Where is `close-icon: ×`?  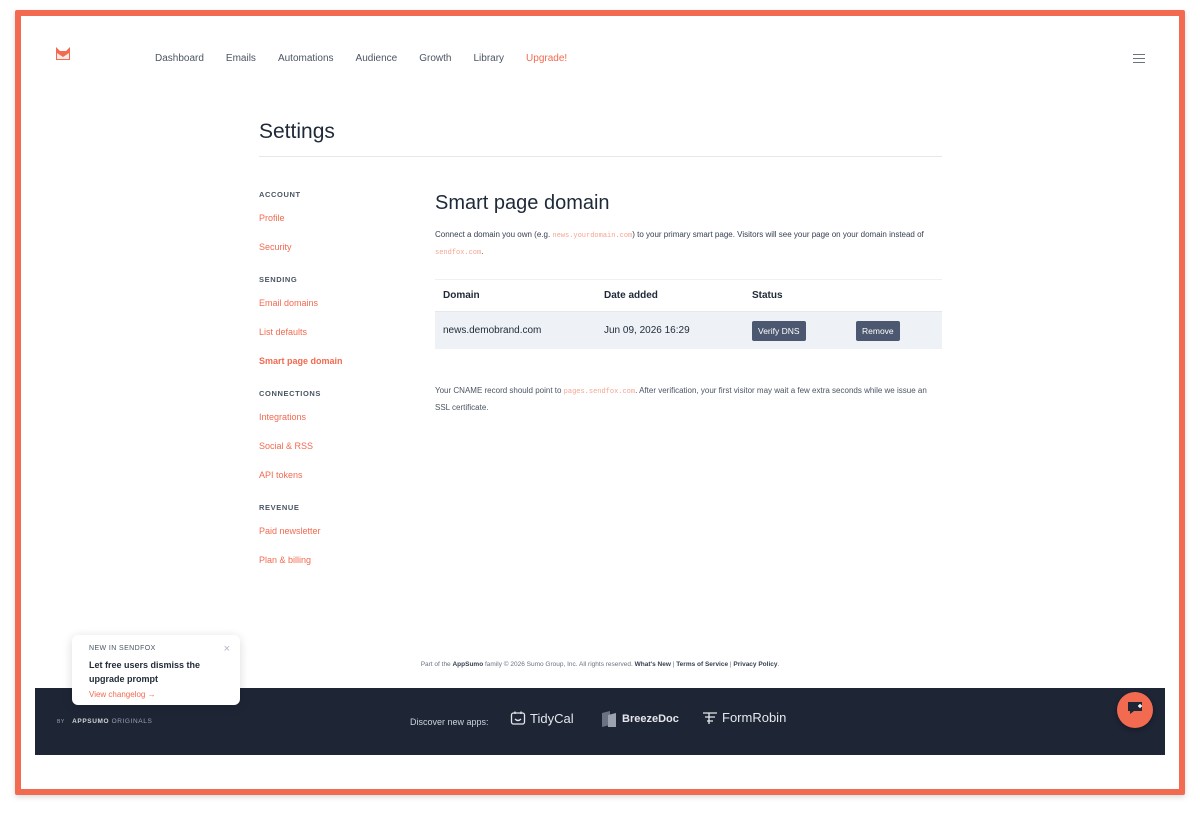
close-icon: × is located at coordinates (227, 649).